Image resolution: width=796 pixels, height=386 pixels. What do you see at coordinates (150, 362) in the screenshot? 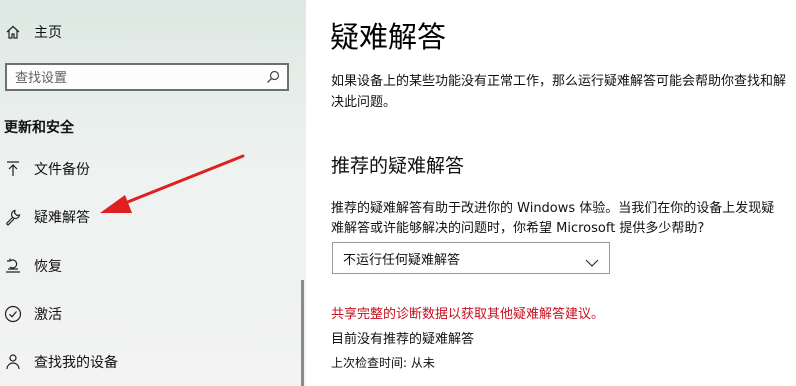
I see `sidebar-item-find-device: 查找我的设备` at bounding box center [150, 362].